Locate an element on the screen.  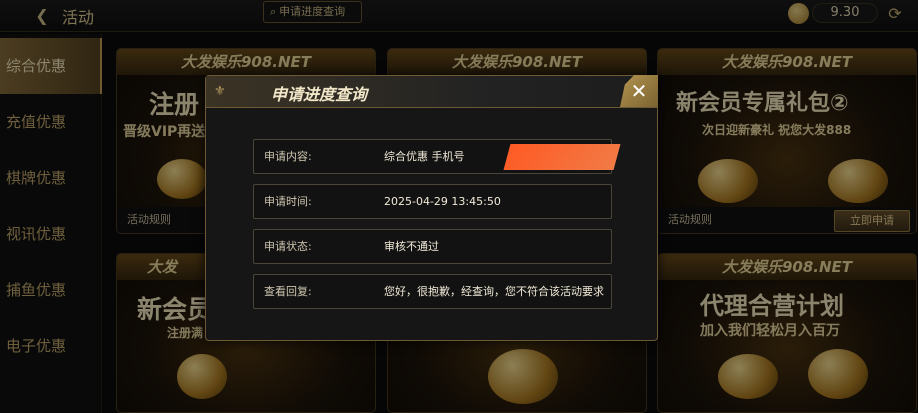
row-value: 2025-04-29 13:45:50 is located at coordinates (442, 201).